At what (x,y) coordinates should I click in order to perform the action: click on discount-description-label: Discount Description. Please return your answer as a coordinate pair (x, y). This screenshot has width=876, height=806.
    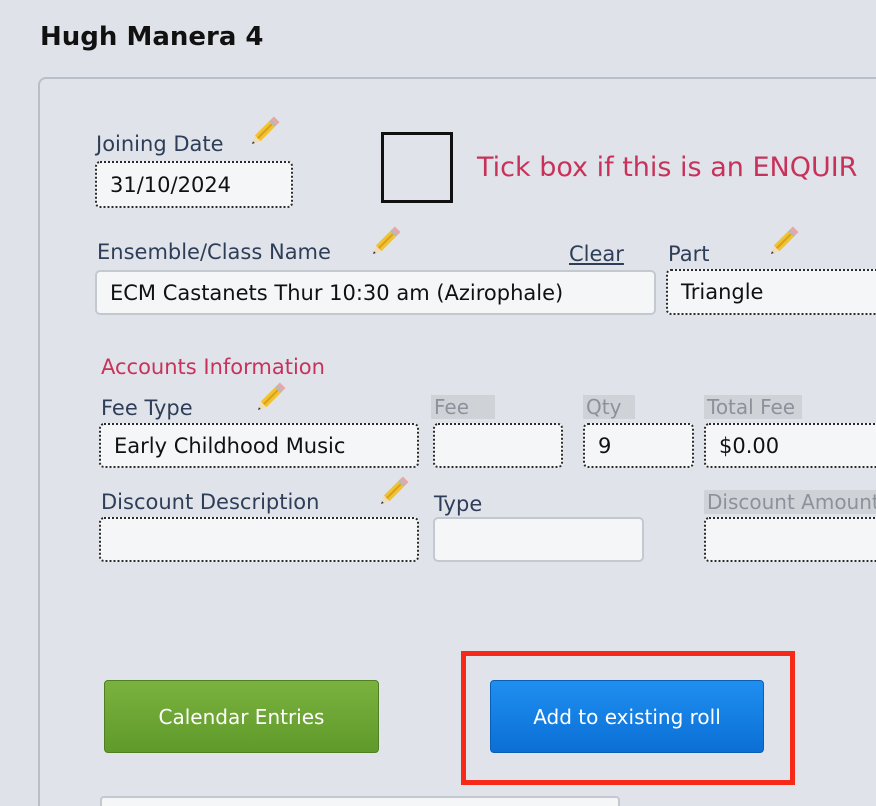
    Looking at the image, I should click on (210, 502).